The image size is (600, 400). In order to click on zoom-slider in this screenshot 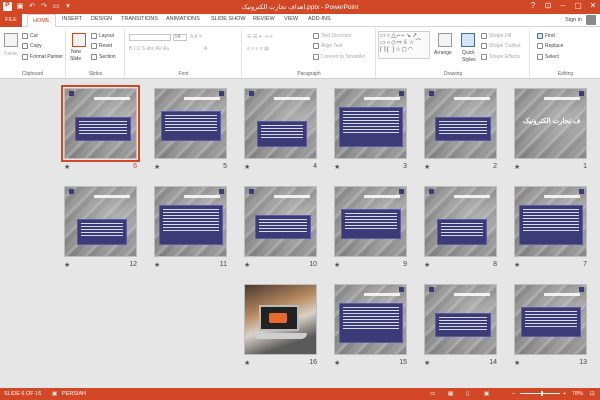, I will do `click(540, 393)`.